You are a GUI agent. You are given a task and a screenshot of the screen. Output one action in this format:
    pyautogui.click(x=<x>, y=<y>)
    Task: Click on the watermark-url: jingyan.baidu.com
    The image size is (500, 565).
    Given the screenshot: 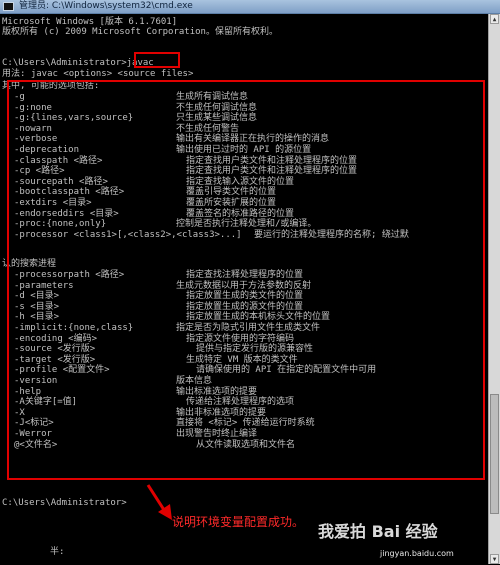 What is the action you would take?
    pyautogui.click(x=417, y=553)
    